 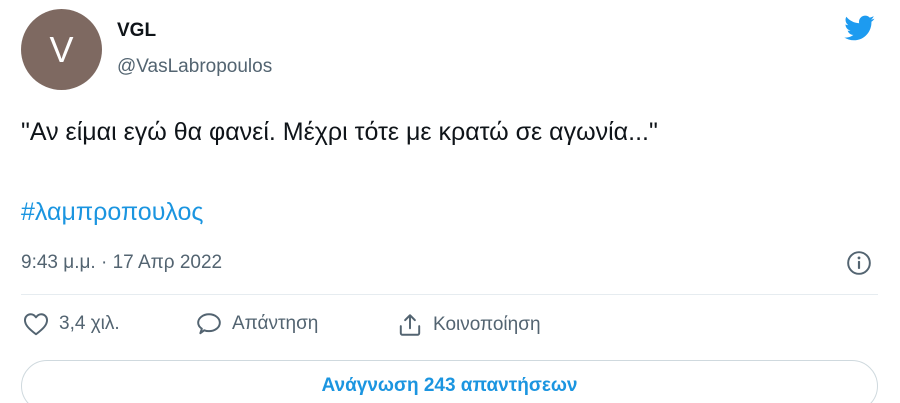 I want to click on read-replies-label: Ανάγνωση 243 απαντήσεων, so click(x=449, y=385).